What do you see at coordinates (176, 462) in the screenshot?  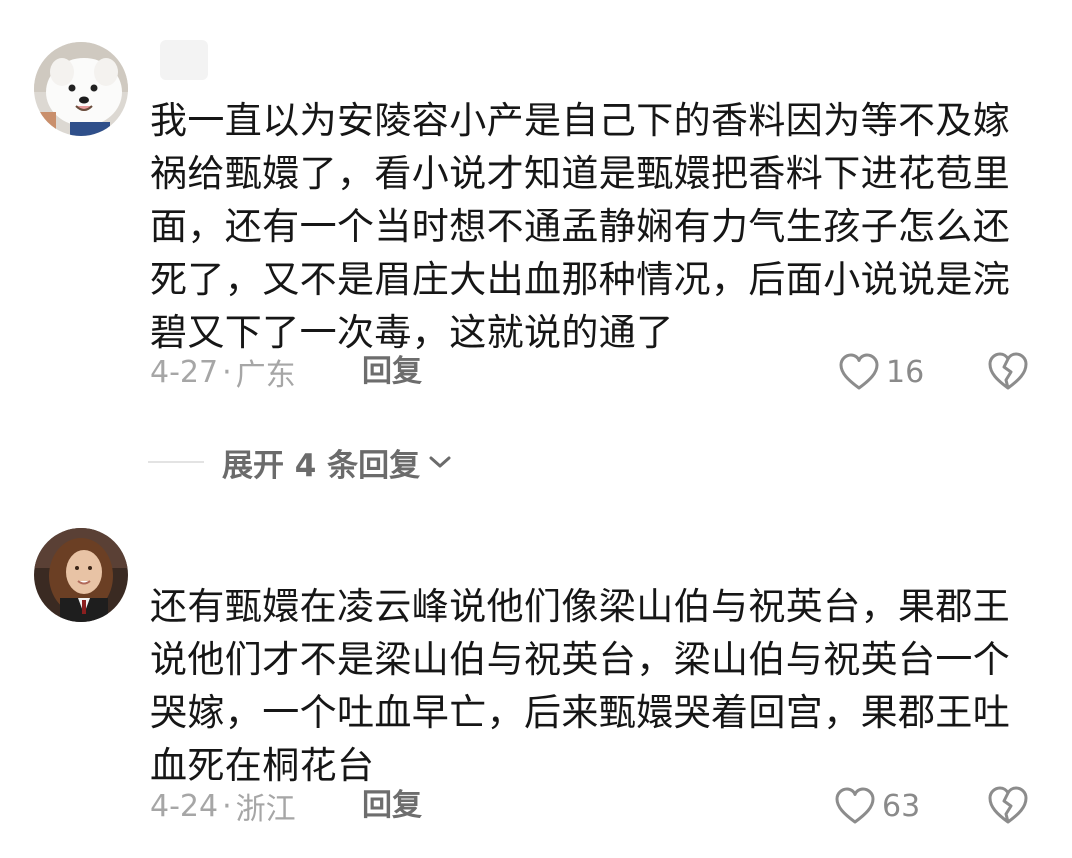 I see `divider` at bounding box center [176, 462].